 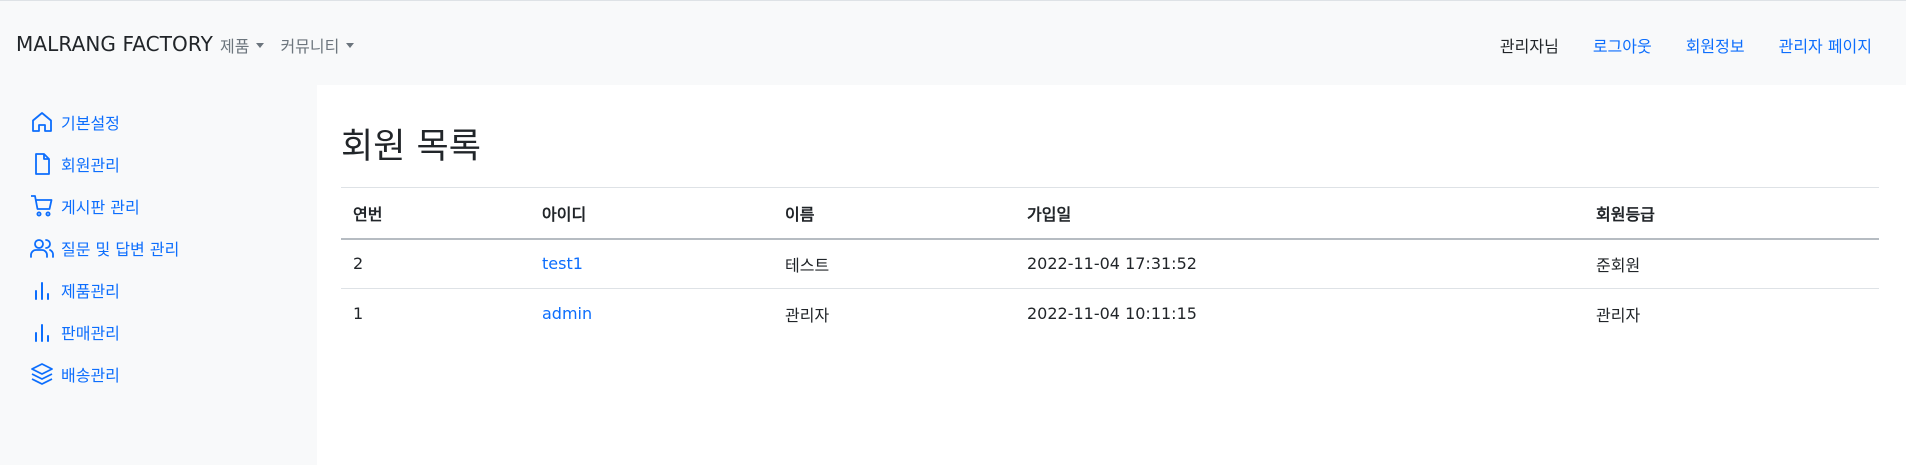 I want to click on page-title: 회원 목록, so click(x=411, y=147).